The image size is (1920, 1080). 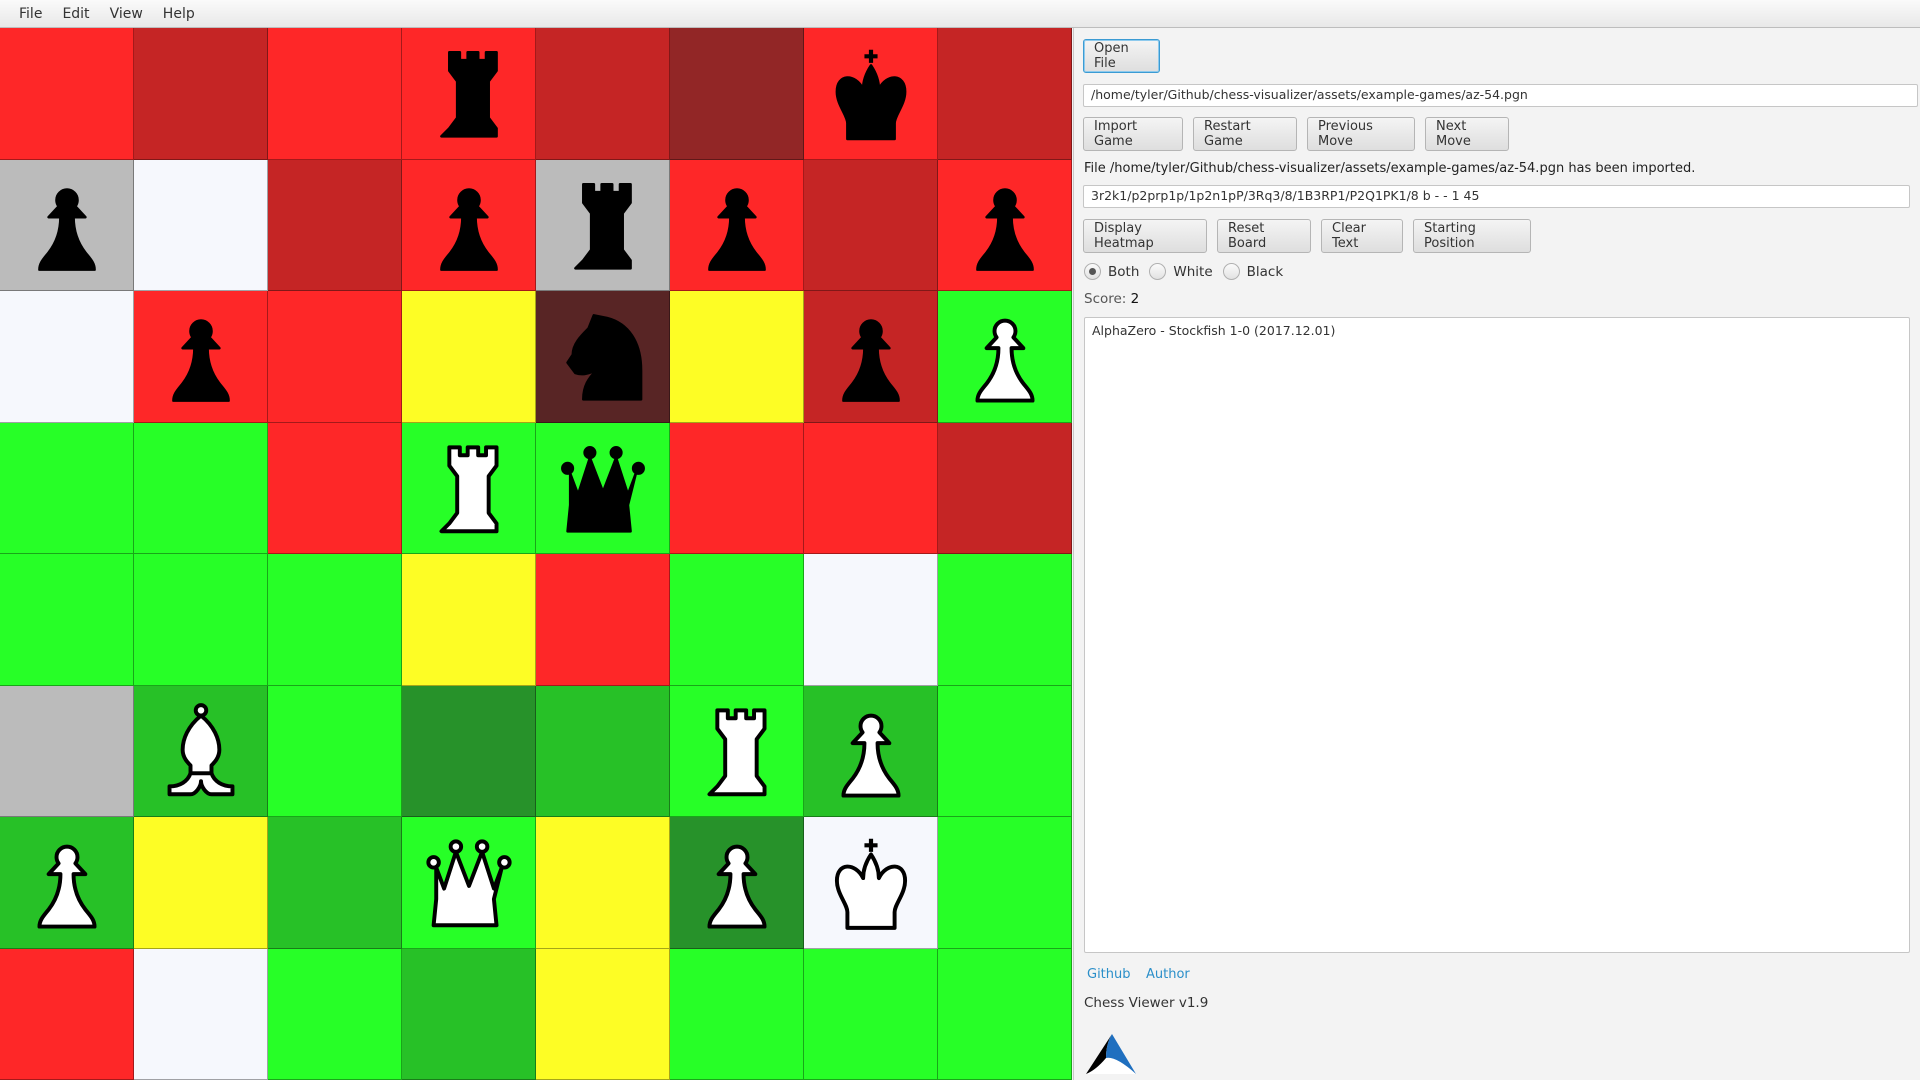 What do you see at coordinates (469, 94) in the screenshot?
I see `square-d8` at bounding box center [469, 94].